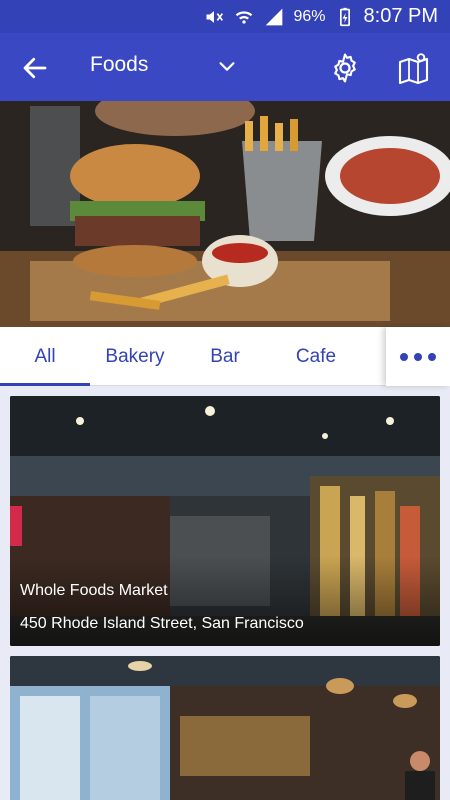 The height and width of the screenshot is (800, 450). I want to click on tab-cafe: Cafe, so click(316, 356).